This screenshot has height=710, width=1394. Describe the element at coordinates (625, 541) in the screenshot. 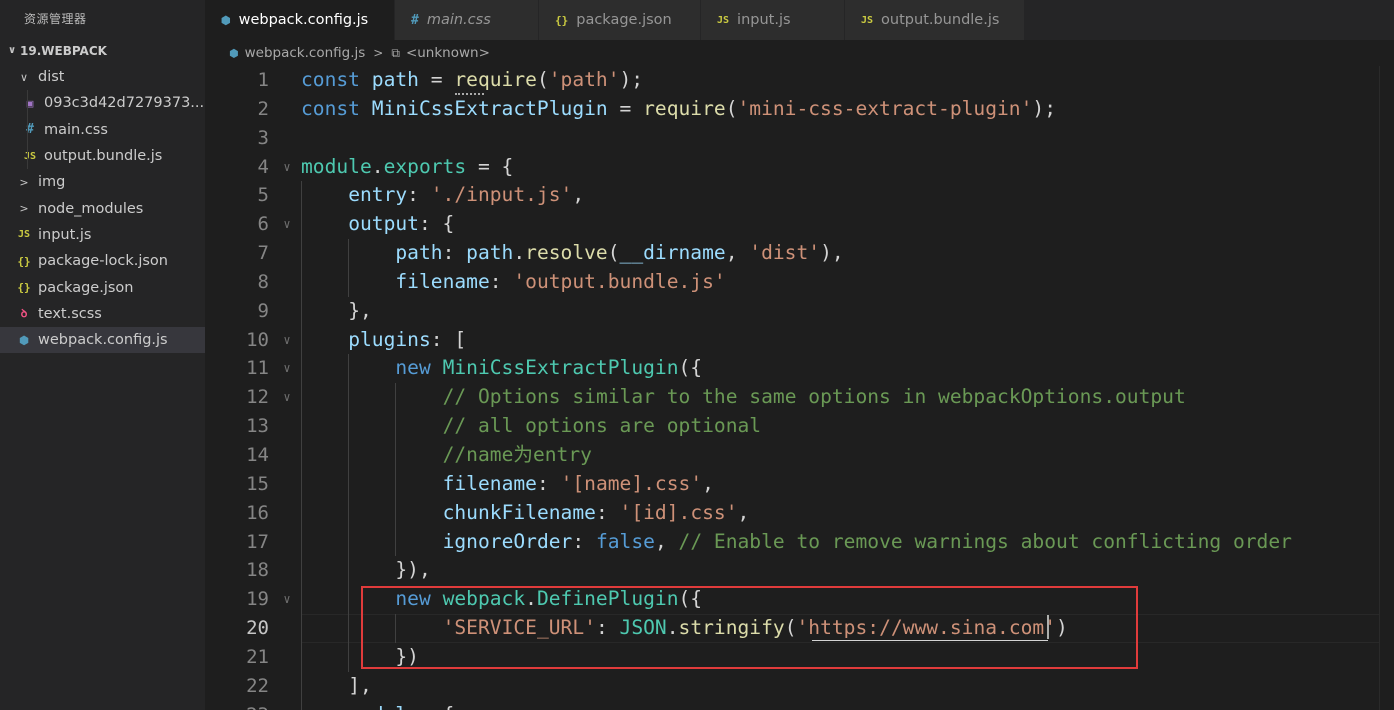

I see `code-token: false` at that location.